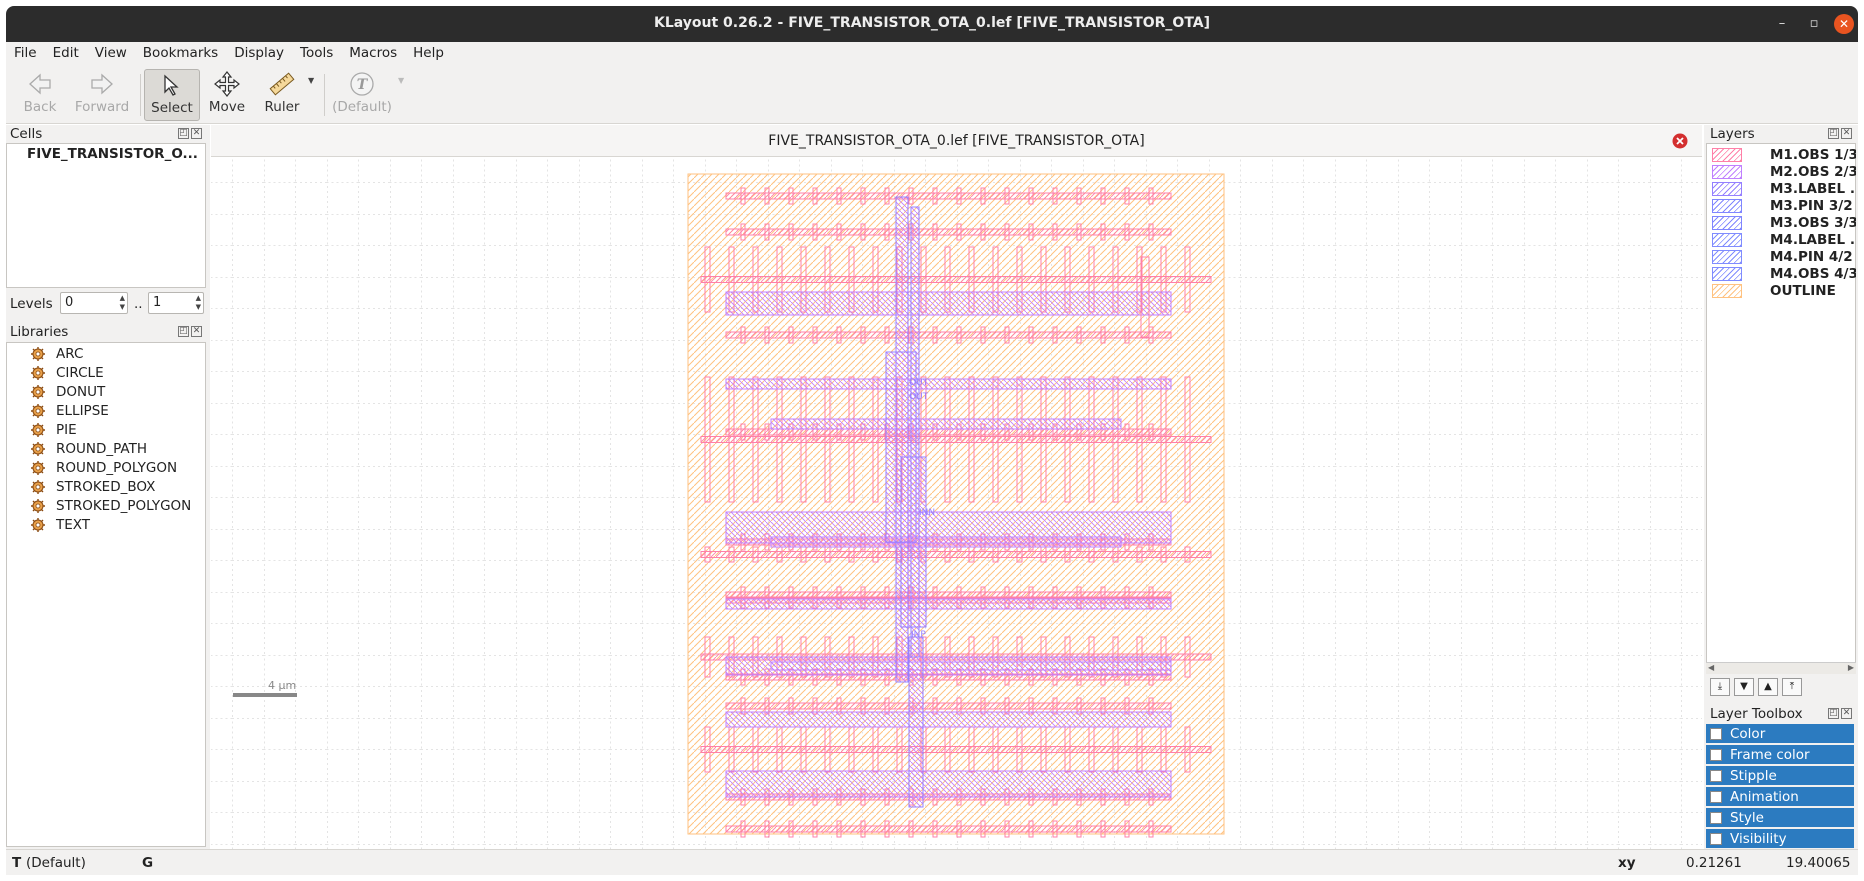 This screenshot has width=1864, height=881. I want to click on layer-name: M4.OBS 4/3, so click(1813, 273).